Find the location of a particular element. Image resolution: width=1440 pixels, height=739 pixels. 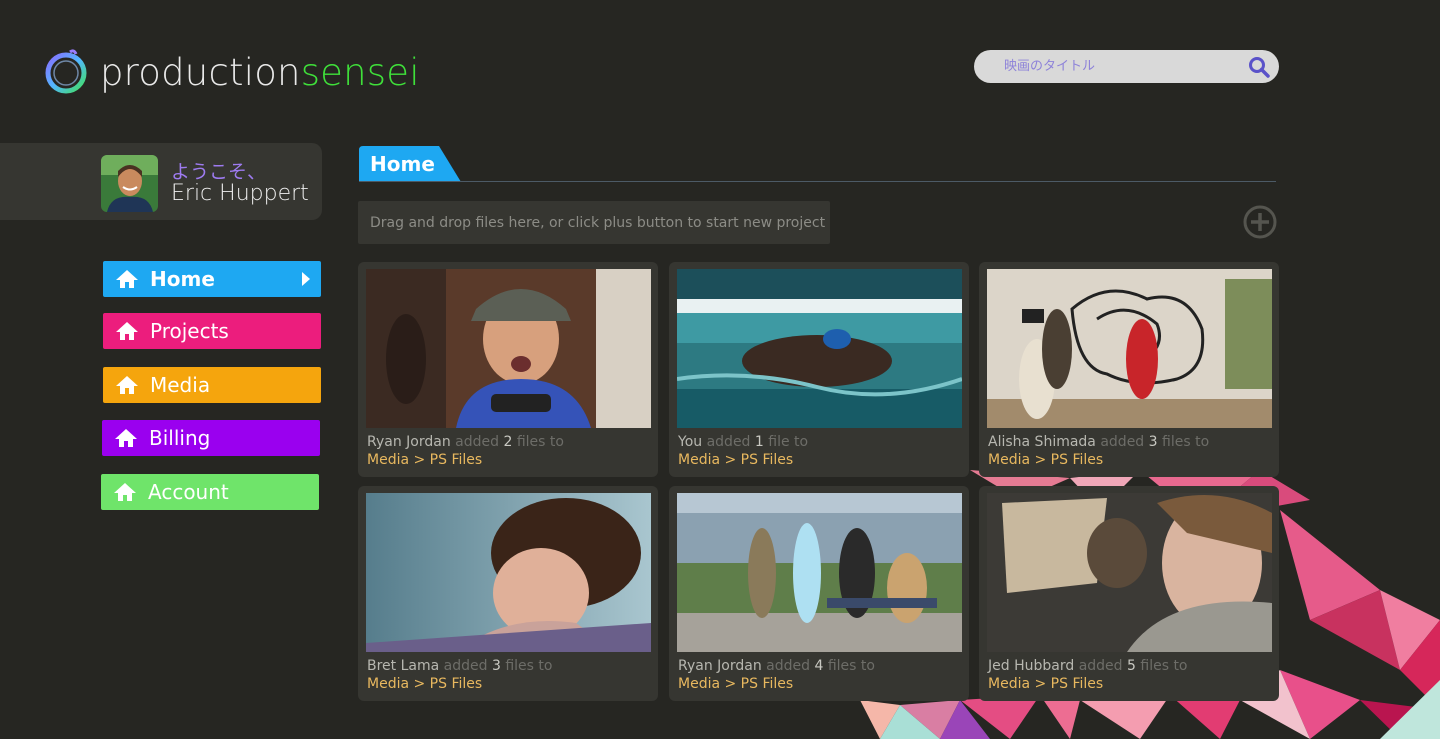

add-project-button is located at coordinates (1260, 222).